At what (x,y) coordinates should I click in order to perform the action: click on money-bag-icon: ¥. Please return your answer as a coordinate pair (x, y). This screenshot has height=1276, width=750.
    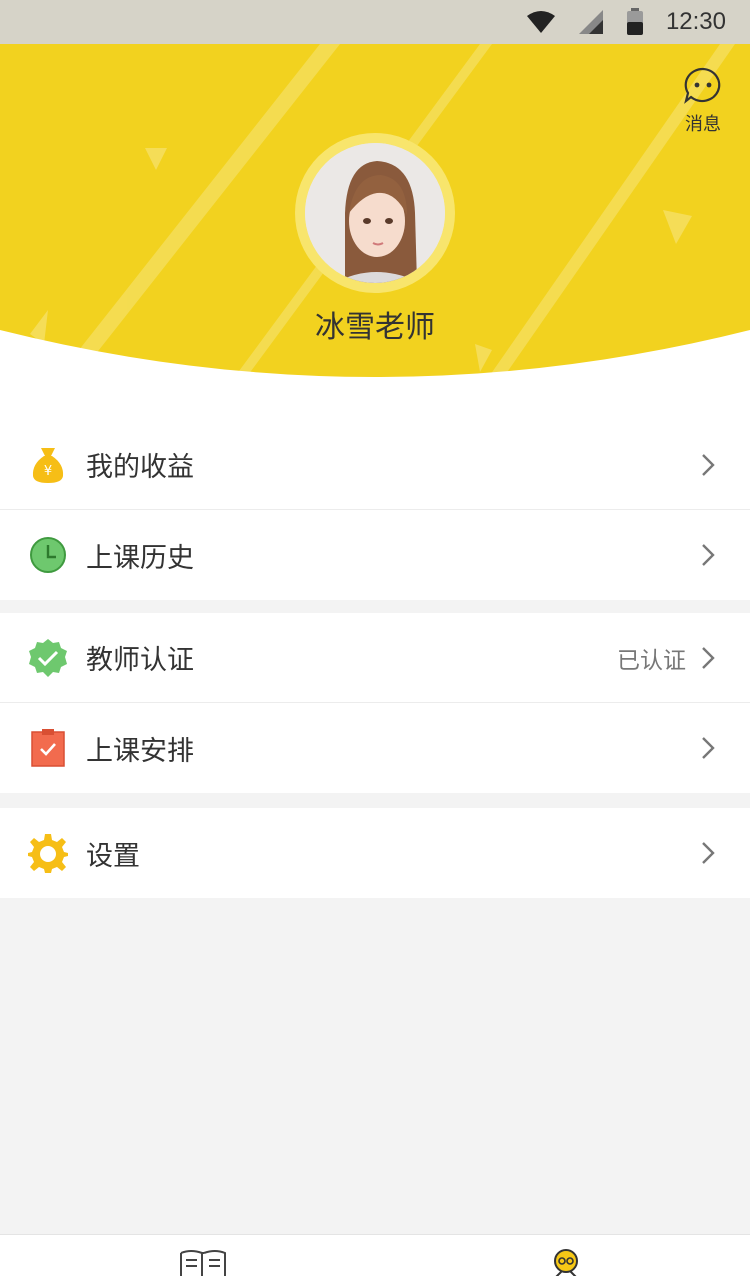
    Looking at the image, I should click on (48, 465).